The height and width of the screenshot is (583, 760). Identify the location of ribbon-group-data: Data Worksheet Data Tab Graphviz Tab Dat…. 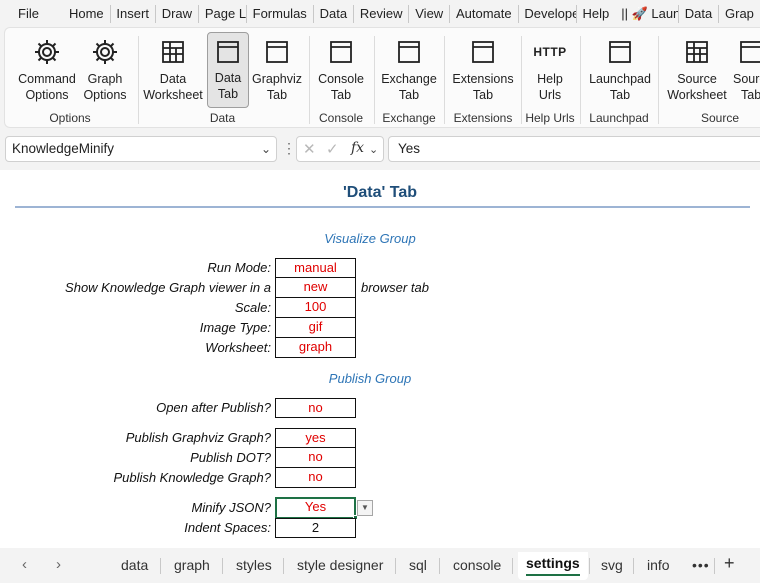
(222, 77).